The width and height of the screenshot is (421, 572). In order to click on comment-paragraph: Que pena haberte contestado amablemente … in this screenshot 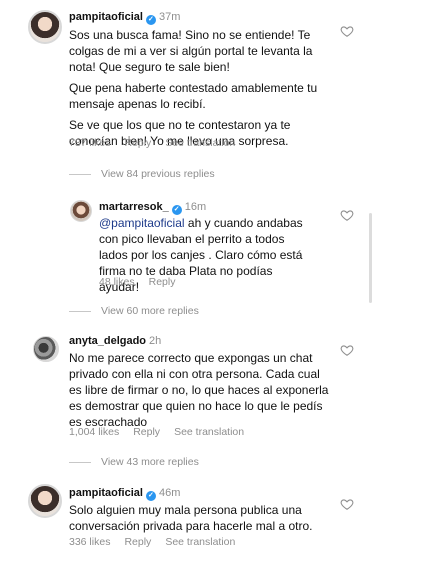, I will do `click(193, 96)`.